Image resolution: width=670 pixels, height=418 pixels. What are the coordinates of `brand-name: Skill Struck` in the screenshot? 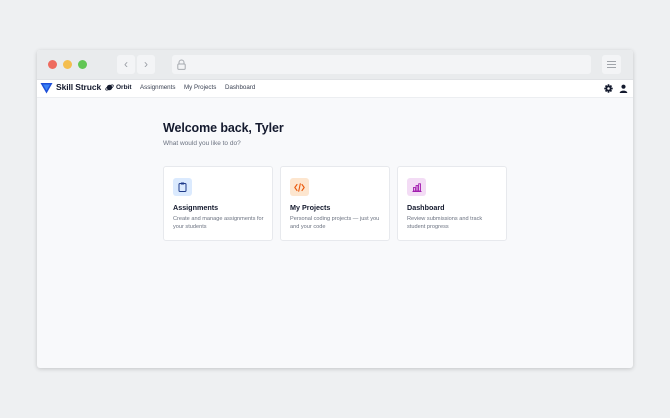 It's located at (78, 87).